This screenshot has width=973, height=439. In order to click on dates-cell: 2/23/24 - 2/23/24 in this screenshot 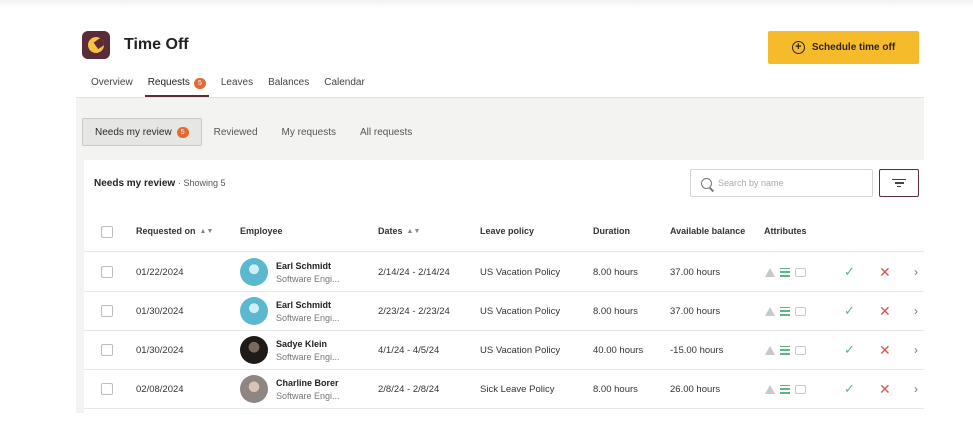, I will do `click(414, 311)`.